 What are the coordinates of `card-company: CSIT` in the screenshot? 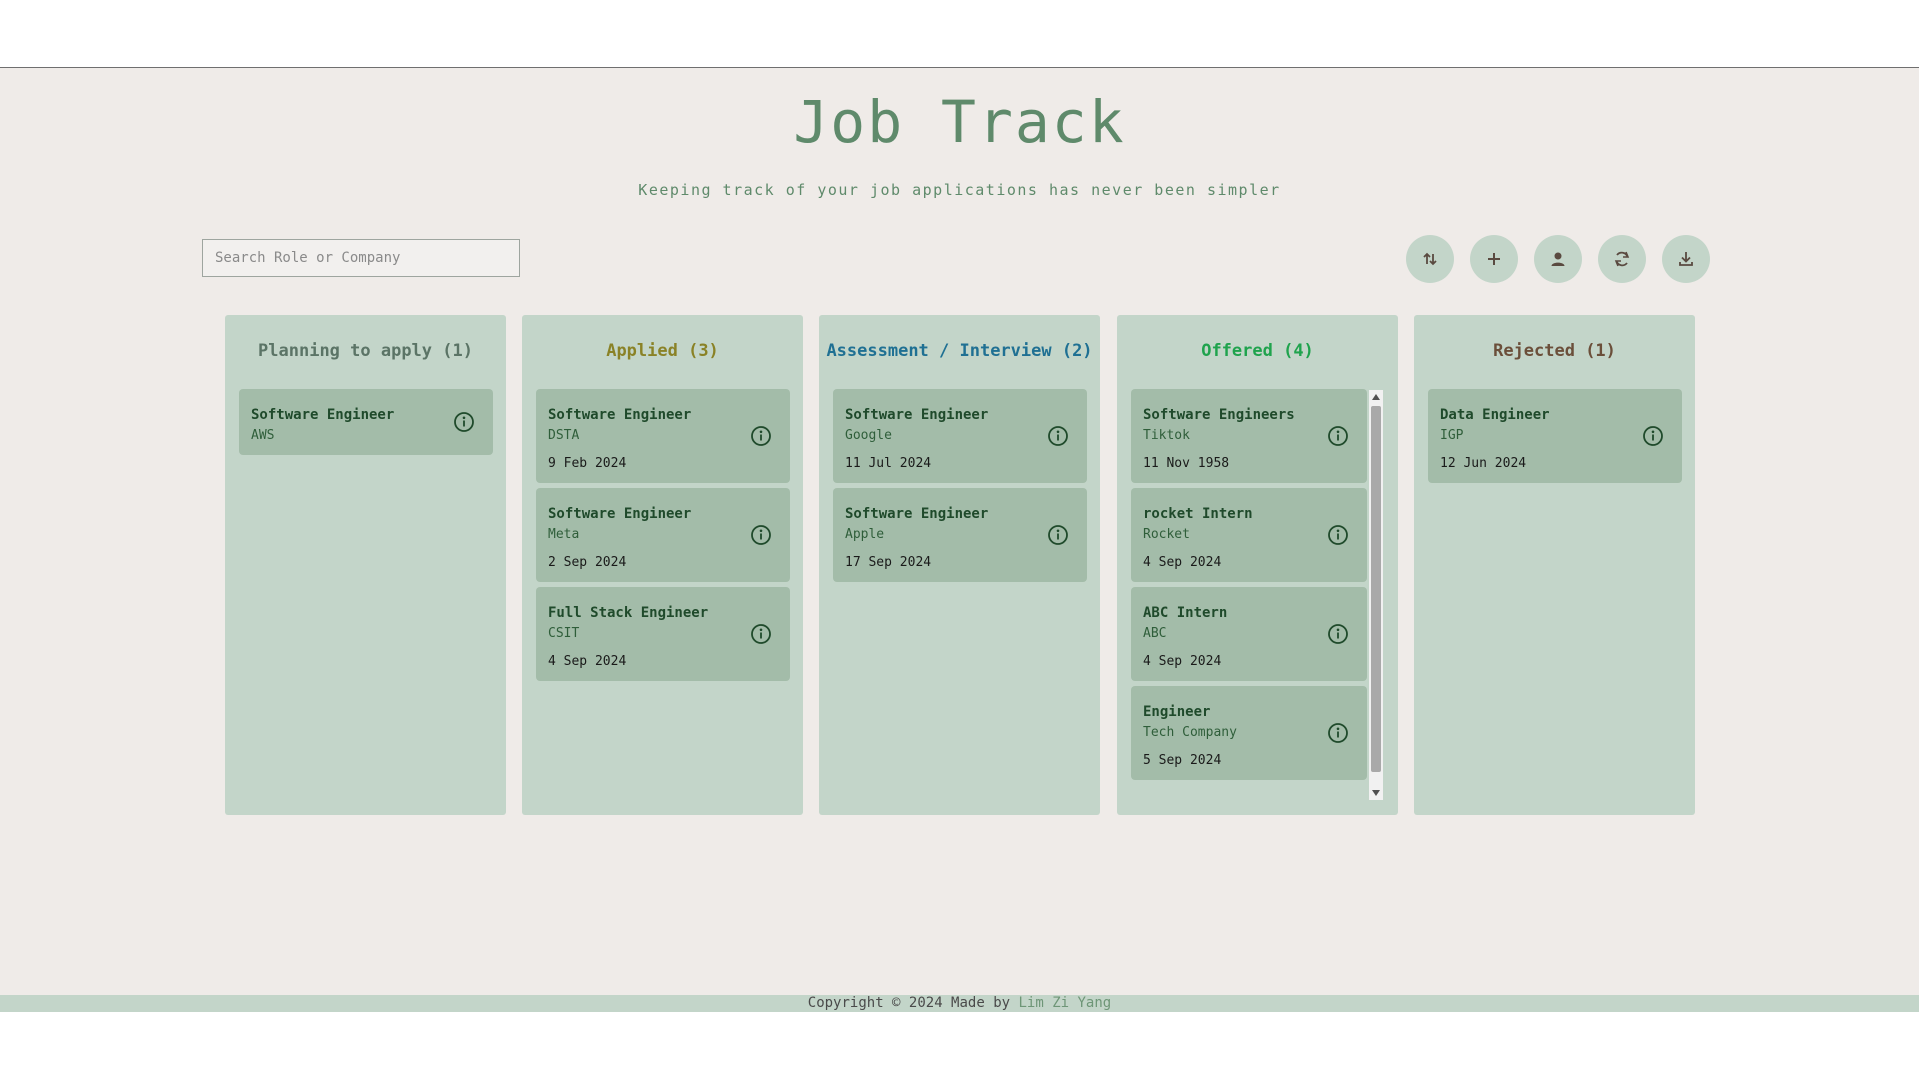 It's located at (564, 633).